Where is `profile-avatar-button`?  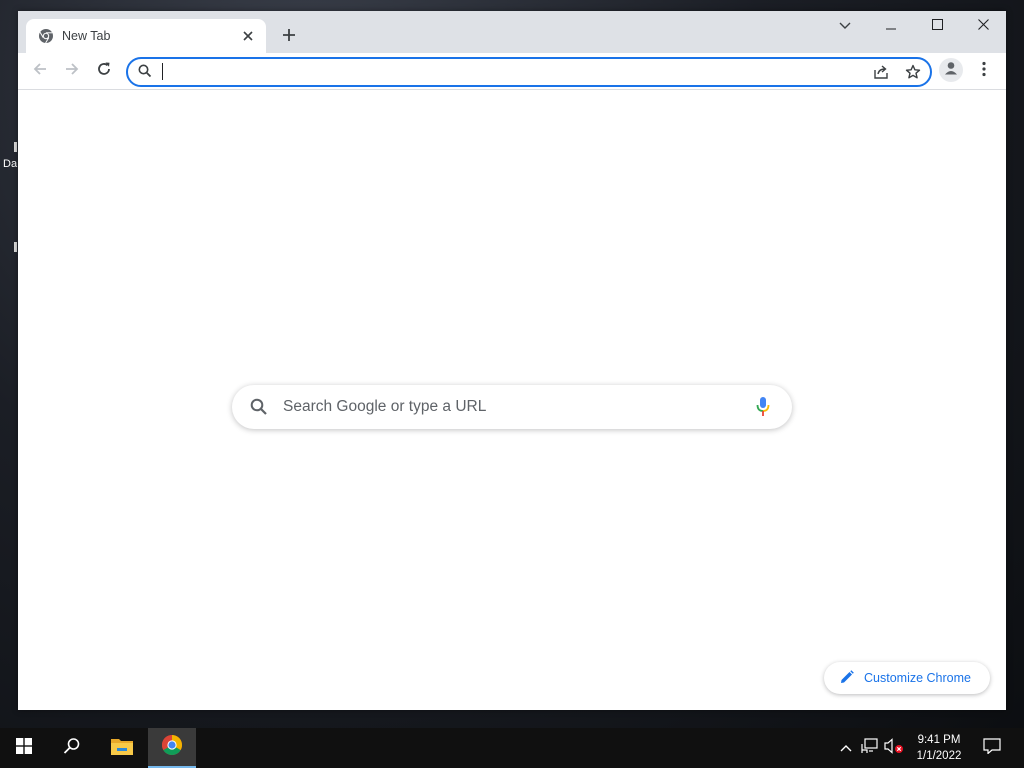 profile-avatar-button is located at coordinates (951, 70).